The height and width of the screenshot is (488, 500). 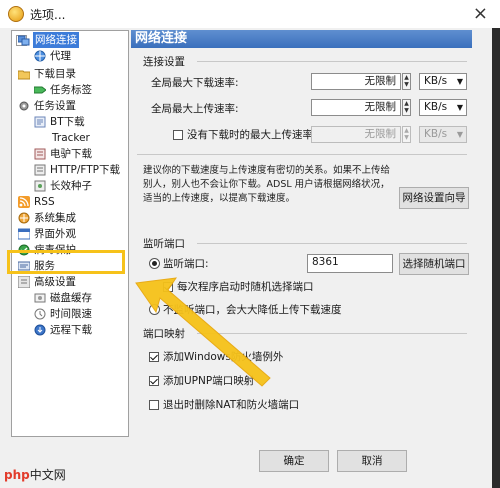 I want to click on remote-download-icon, so click(x=40, y=330).